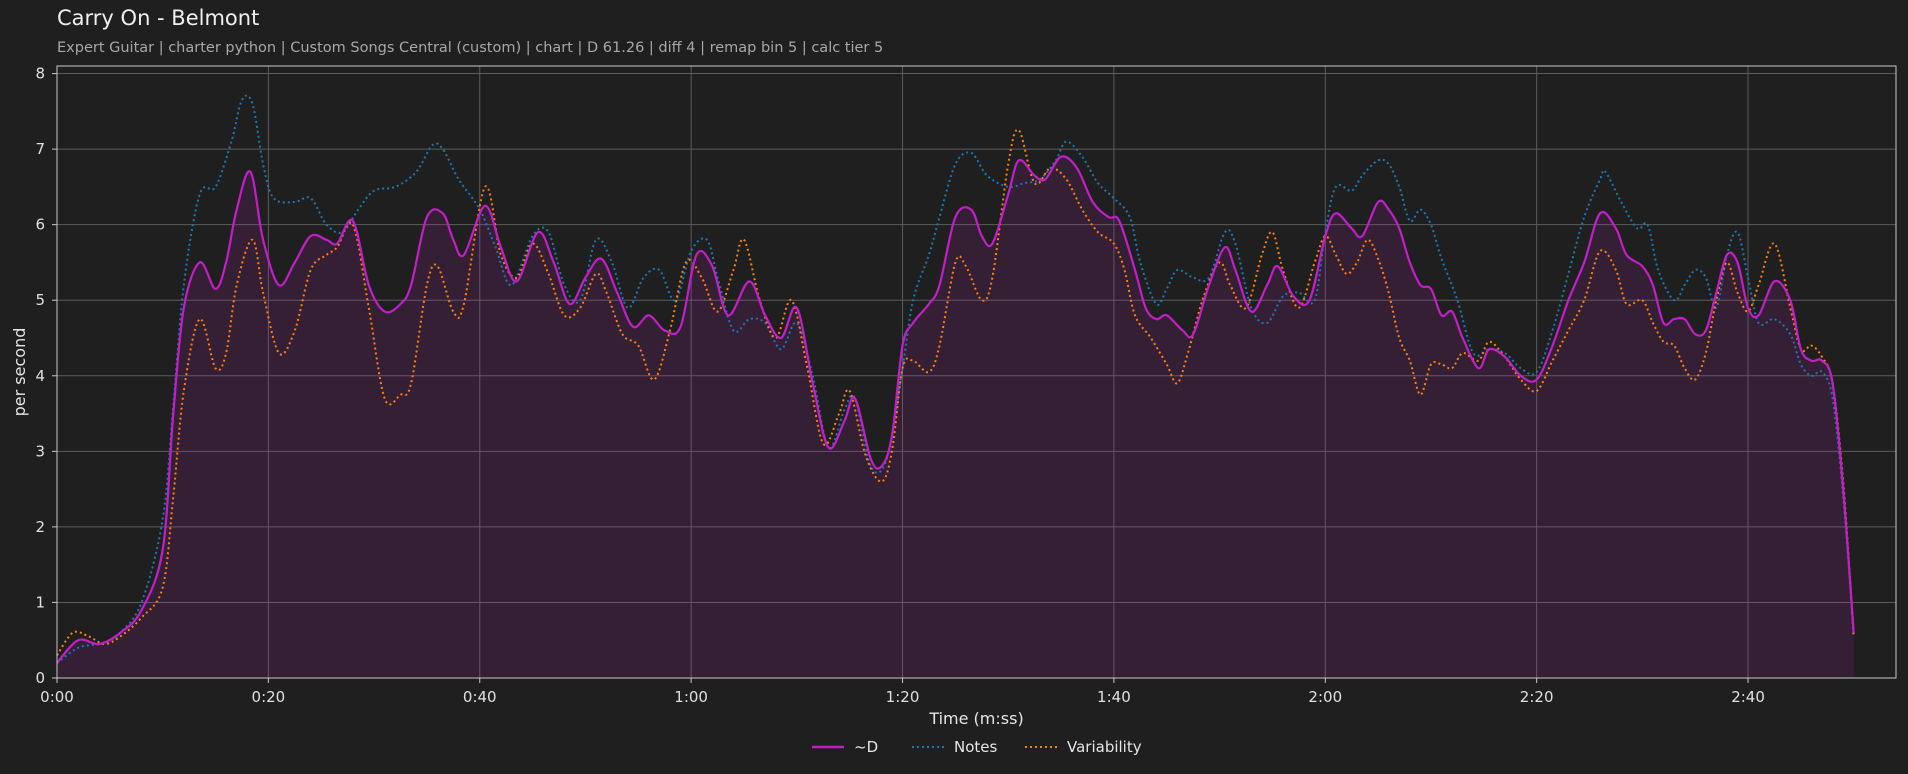  What do you see at coordinates (40, 527) in the screenshot?
I see `y-tick-label: 2` at bounding box center [40, 527].